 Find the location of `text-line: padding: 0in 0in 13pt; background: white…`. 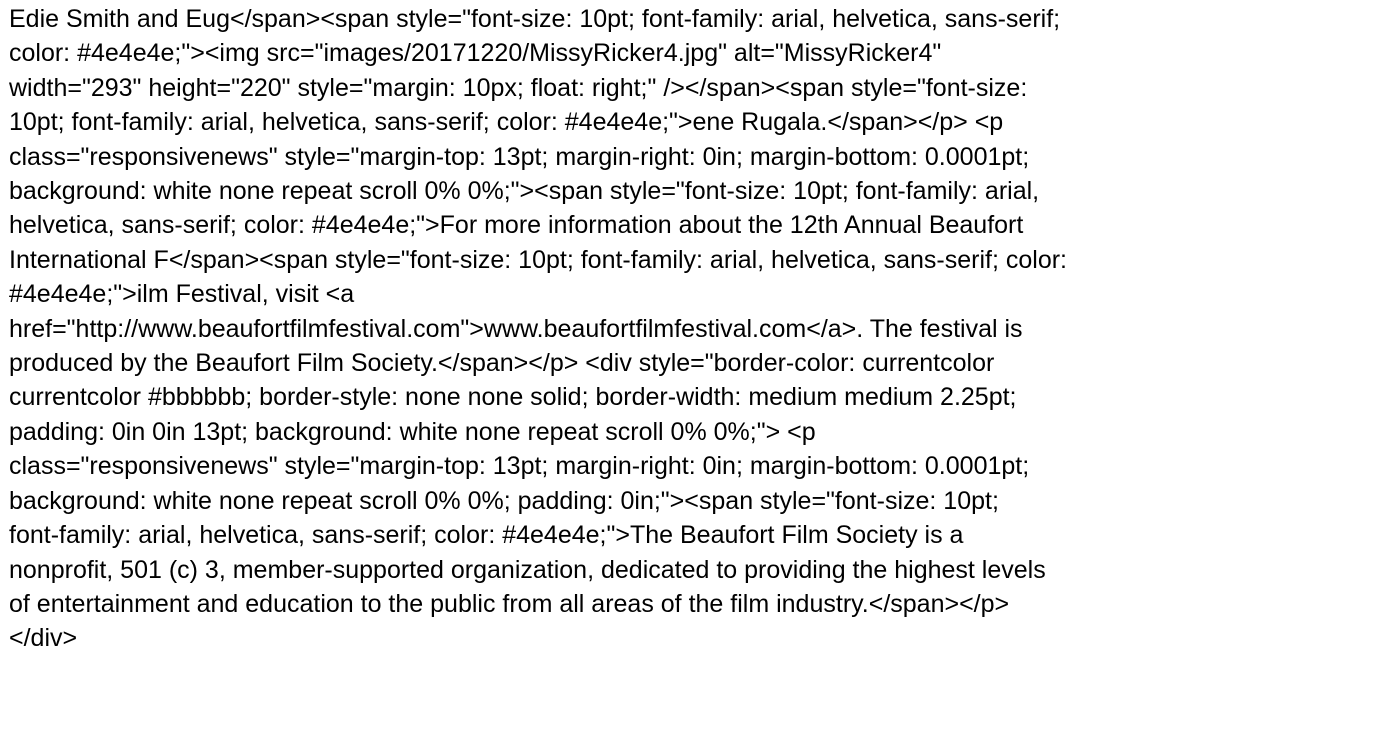

text-line: padding: 0in 0in 13pt; background: white… is located at coordinates (412, 431).